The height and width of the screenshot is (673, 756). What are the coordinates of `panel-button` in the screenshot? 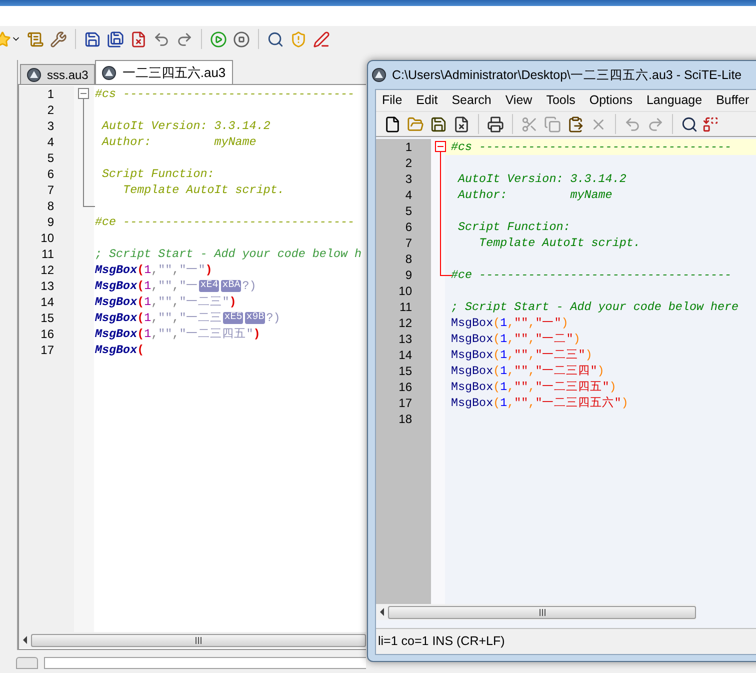 It's located at (27, 663).